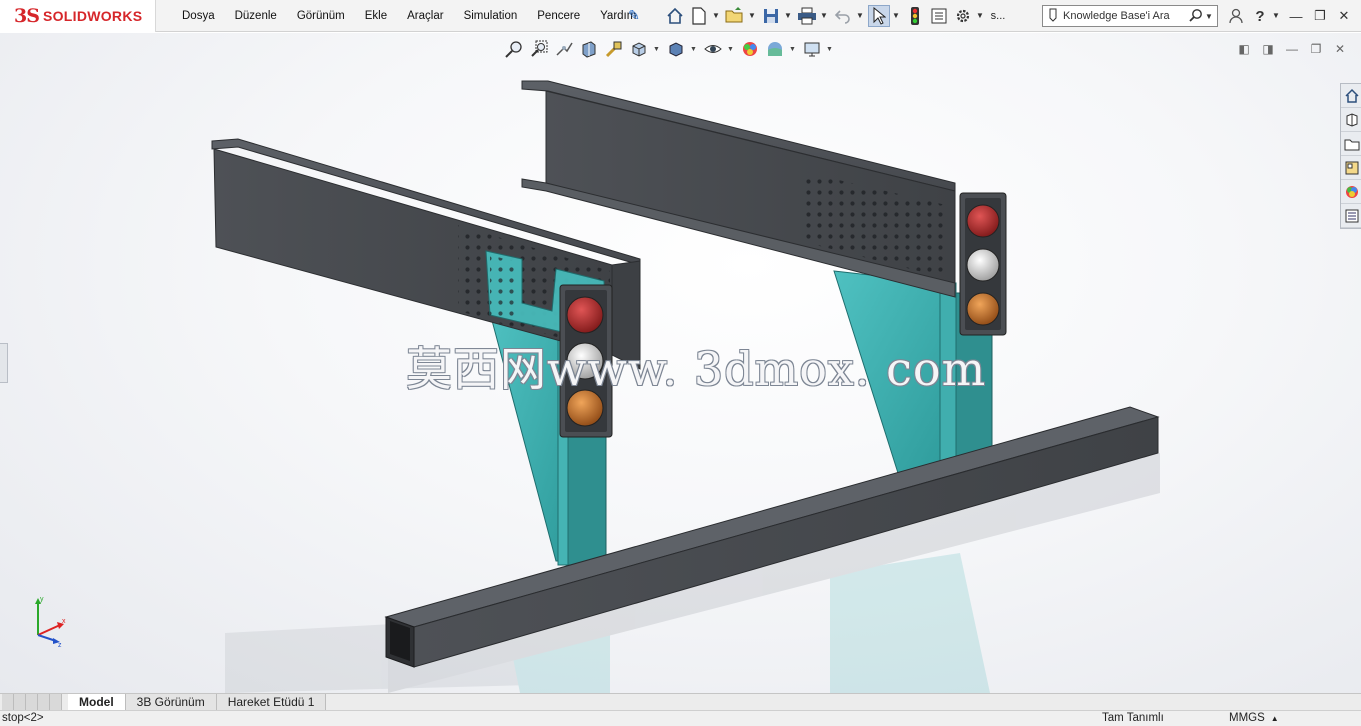 This screenshot has width=1361, height=726. I want to click on collapse-right-icon: ◨, so click(1268, 49).